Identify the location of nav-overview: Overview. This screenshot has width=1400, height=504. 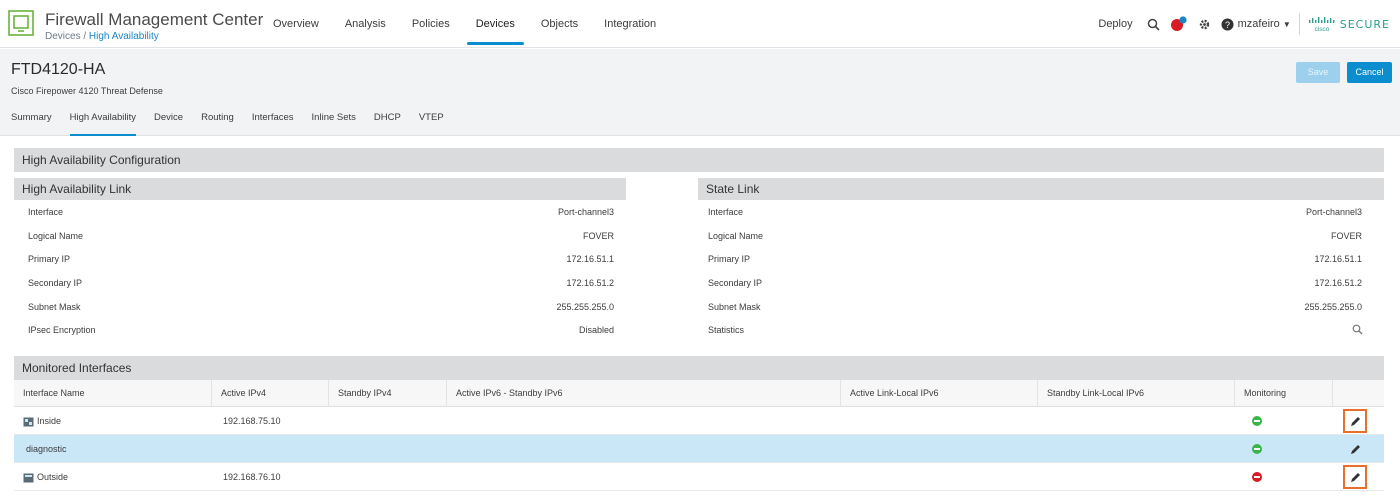
(296, 24).